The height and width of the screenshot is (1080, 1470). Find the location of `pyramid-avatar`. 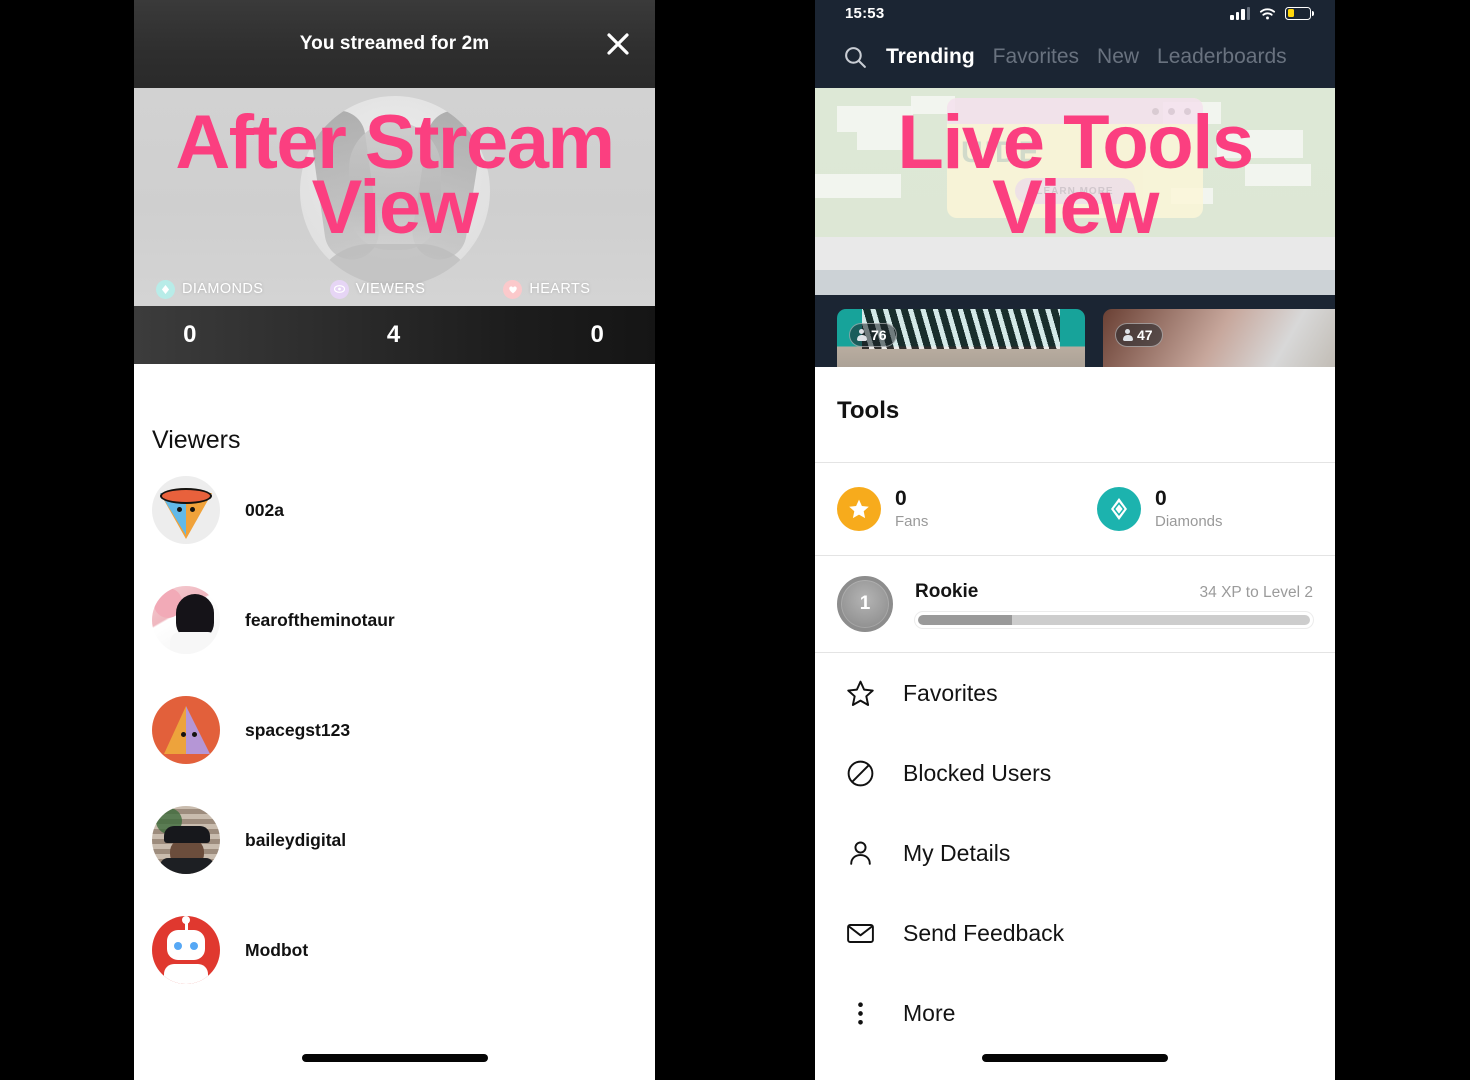

pyramid-avatar is located at coordinates (186, 730).